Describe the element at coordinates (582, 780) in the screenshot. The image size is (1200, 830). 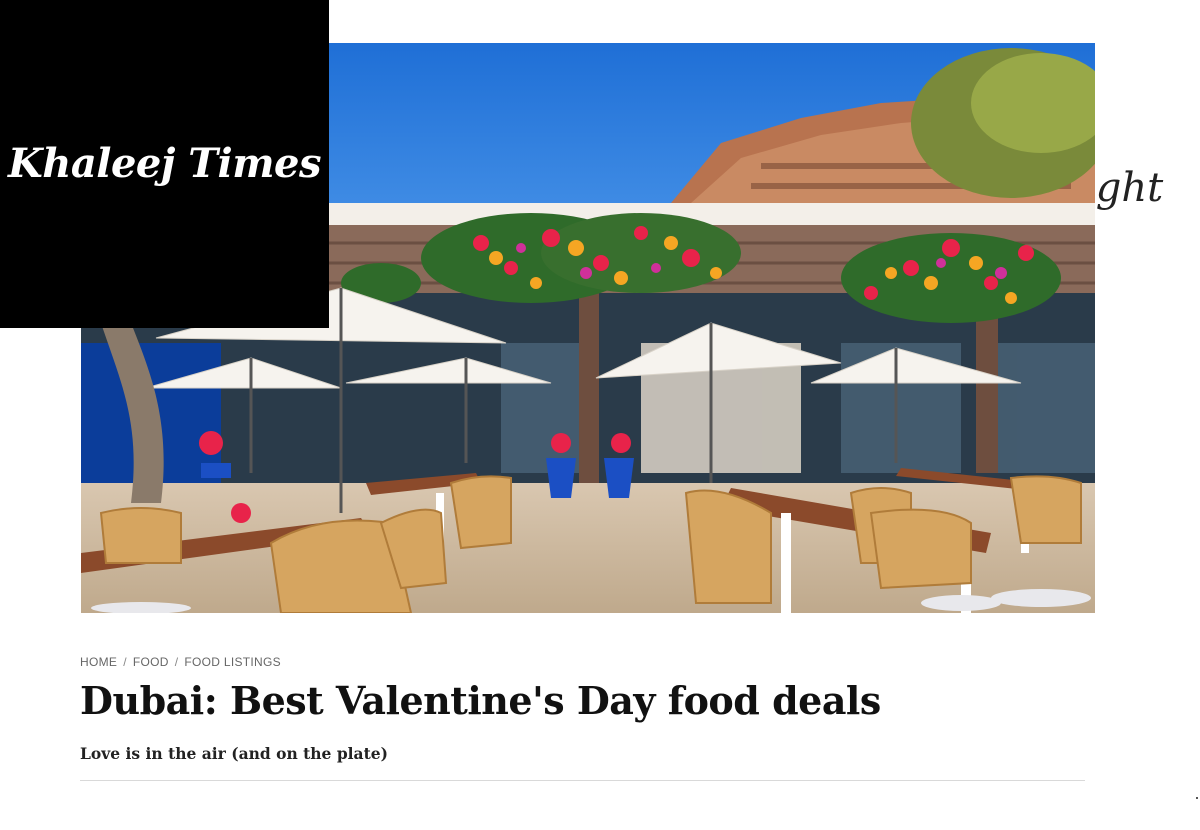
I see `divider` at that location.